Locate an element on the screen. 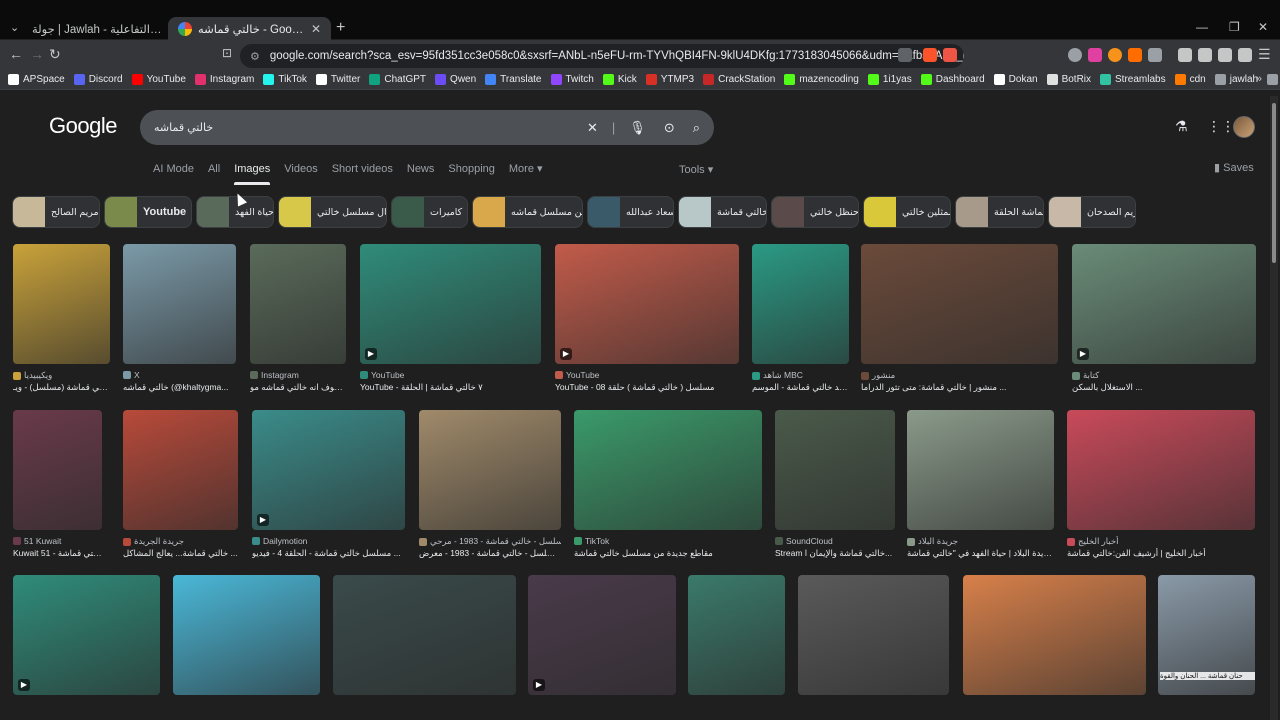  result-source: X is located at coordinates (179, 375).